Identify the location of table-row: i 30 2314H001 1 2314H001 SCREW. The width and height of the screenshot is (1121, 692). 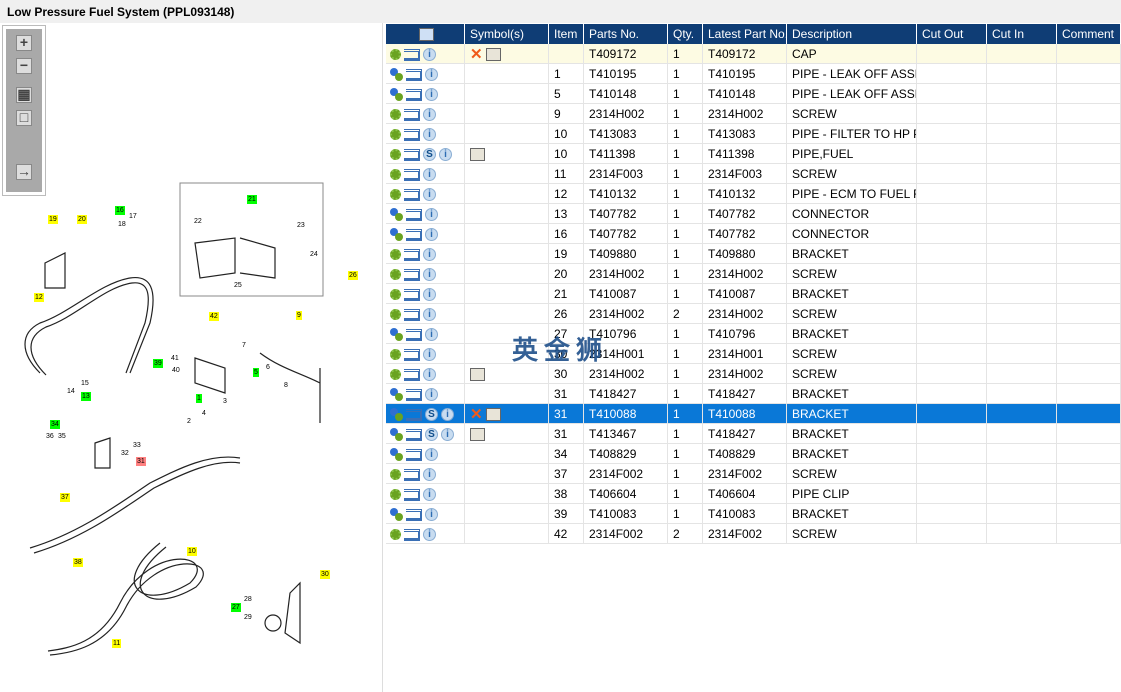
(753, 354).